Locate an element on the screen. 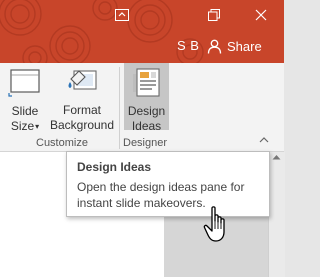  ribbon-display-options-icon is located at coordinates (122, 15).